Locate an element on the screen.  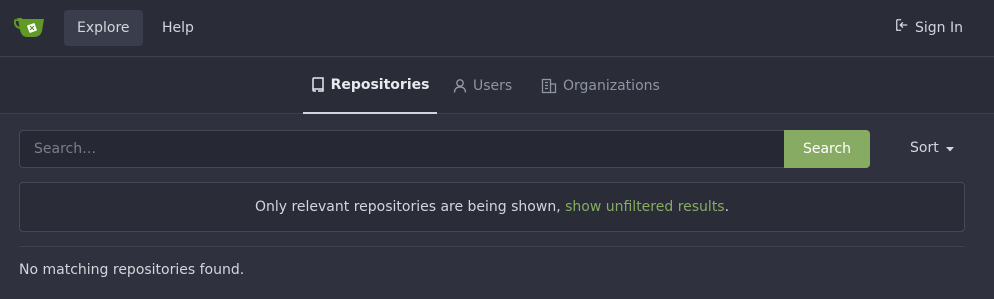
tab-organizations-label: Organizations is located at coordinates (611, 86).